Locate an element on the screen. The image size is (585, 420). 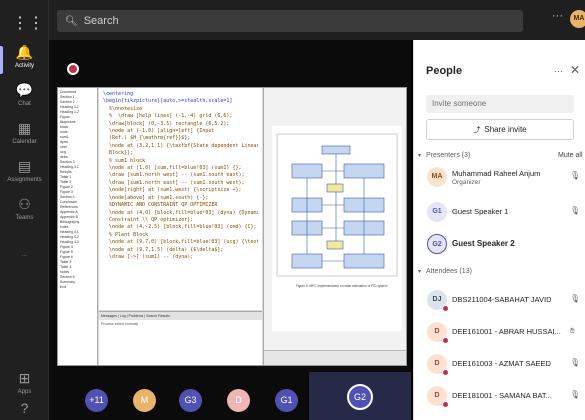
participant-strip: G2 +11 M G3 D G1 is located at coordinates (230, 396).